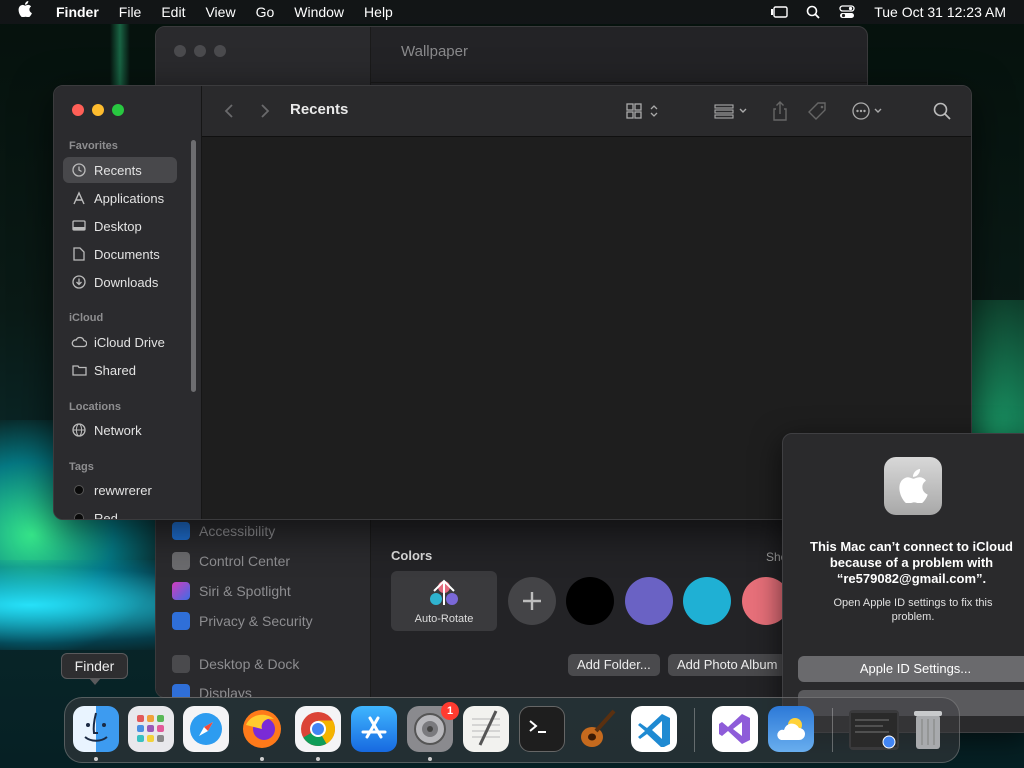 This screenshot has width=1024, height=768. I want to click on view-grid-icon, so click(644, 111).